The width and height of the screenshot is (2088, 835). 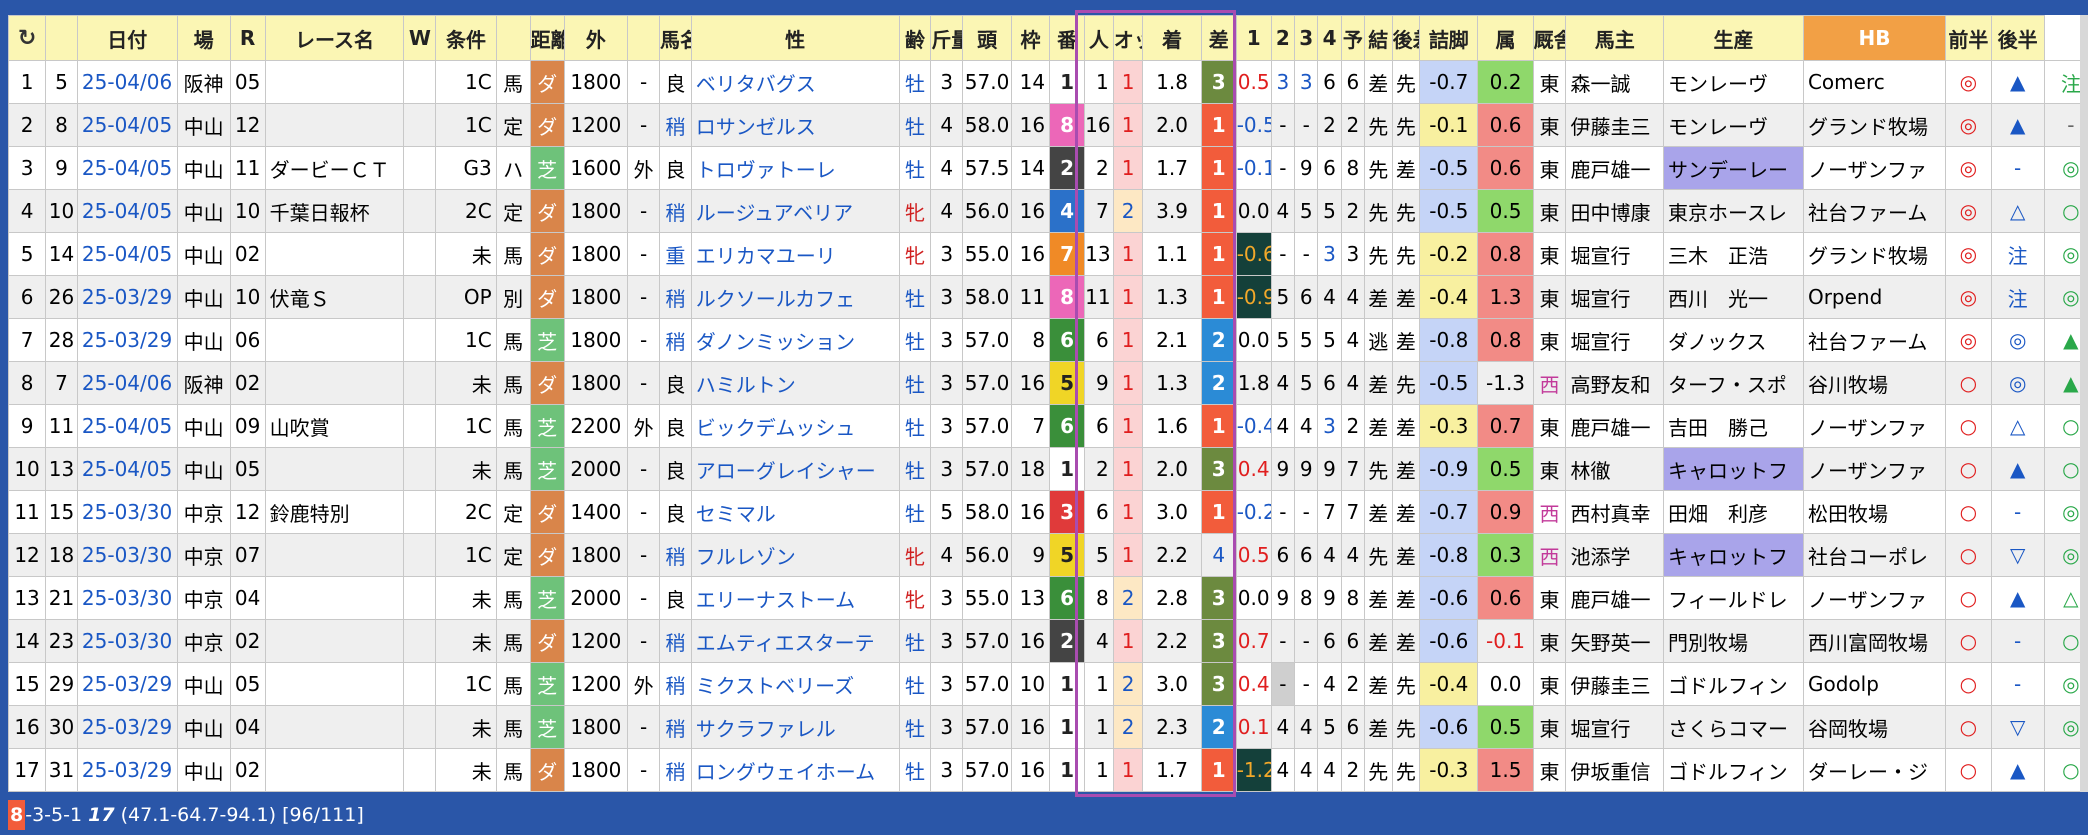 I want to click on cell-c2: 3, so click(x=1306, y=82).